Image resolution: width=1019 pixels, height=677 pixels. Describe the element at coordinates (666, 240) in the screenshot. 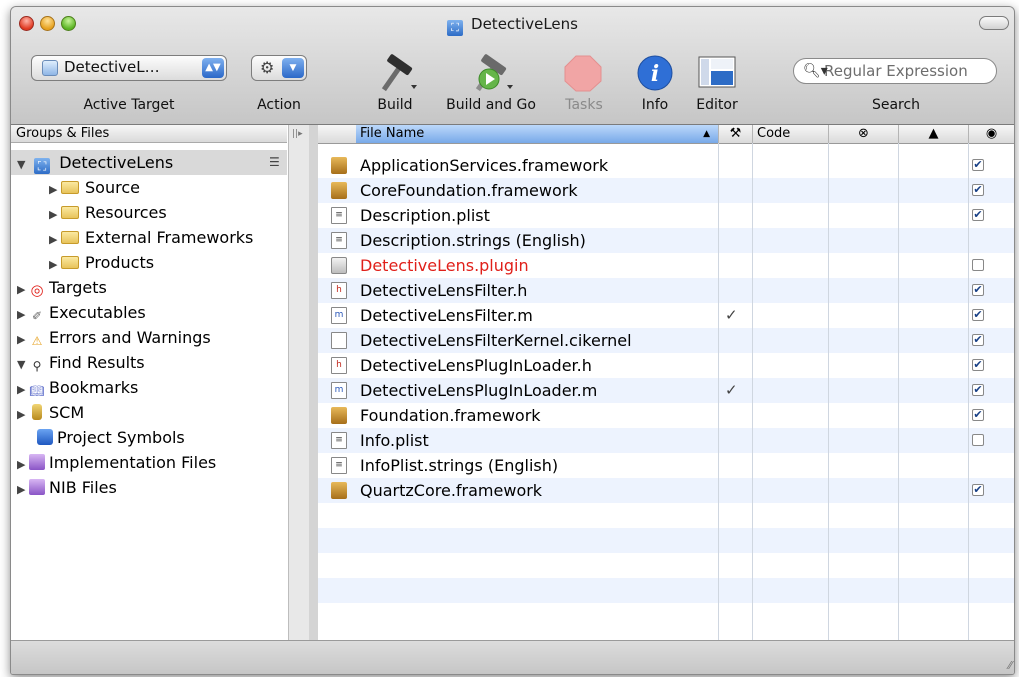

I see `file-row: ≡ Description.strings (English)` at that location.